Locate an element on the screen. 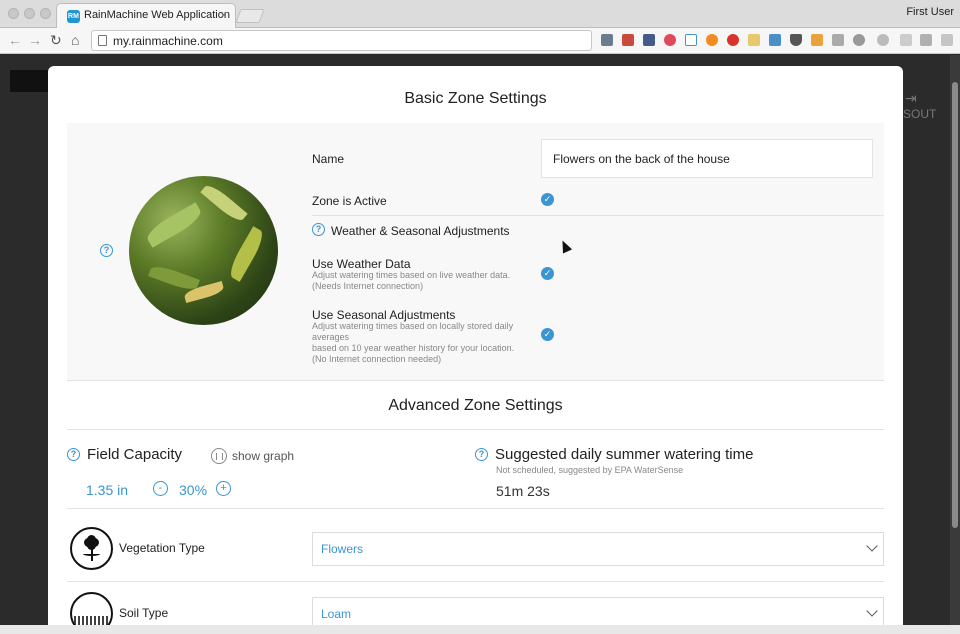 This screenshot has height=634, width=960. adblock-icon is located at coordinates (733, 40).